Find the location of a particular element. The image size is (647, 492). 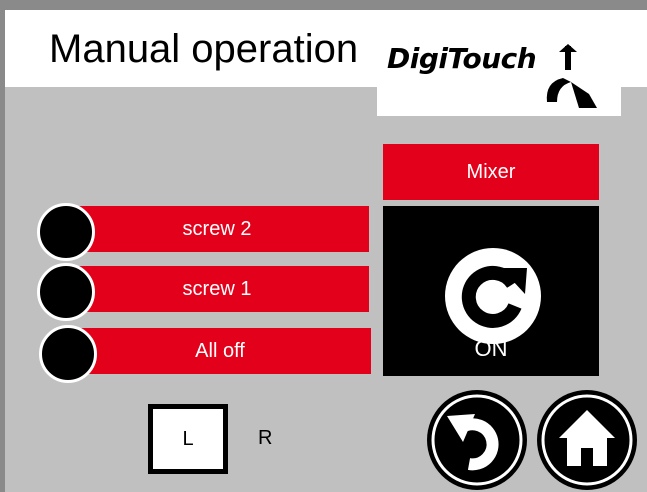

direction-left-label: L is located at coordinates (188, 439).